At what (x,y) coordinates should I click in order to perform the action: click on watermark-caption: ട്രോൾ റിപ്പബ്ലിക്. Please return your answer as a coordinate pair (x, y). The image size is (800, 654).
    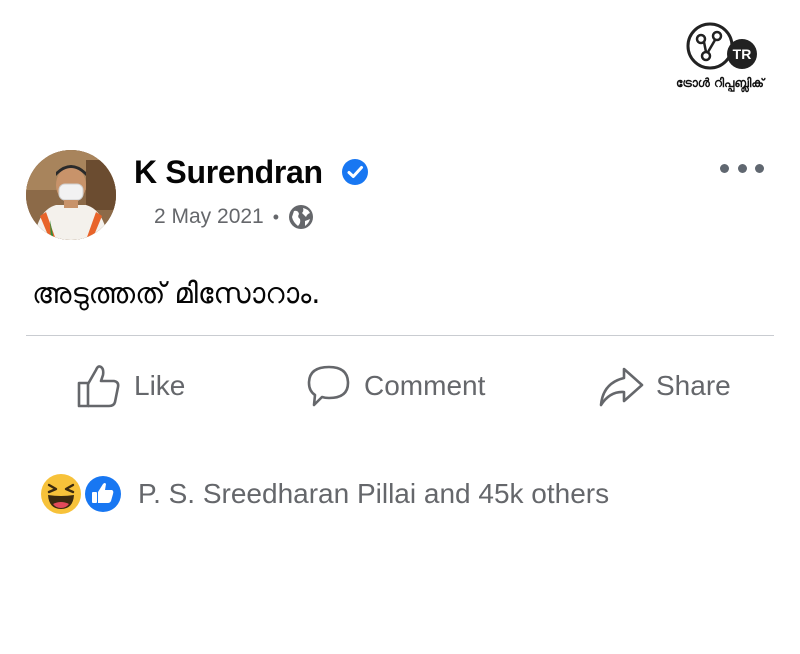
    Looking at the image, I should click on (720, 83).